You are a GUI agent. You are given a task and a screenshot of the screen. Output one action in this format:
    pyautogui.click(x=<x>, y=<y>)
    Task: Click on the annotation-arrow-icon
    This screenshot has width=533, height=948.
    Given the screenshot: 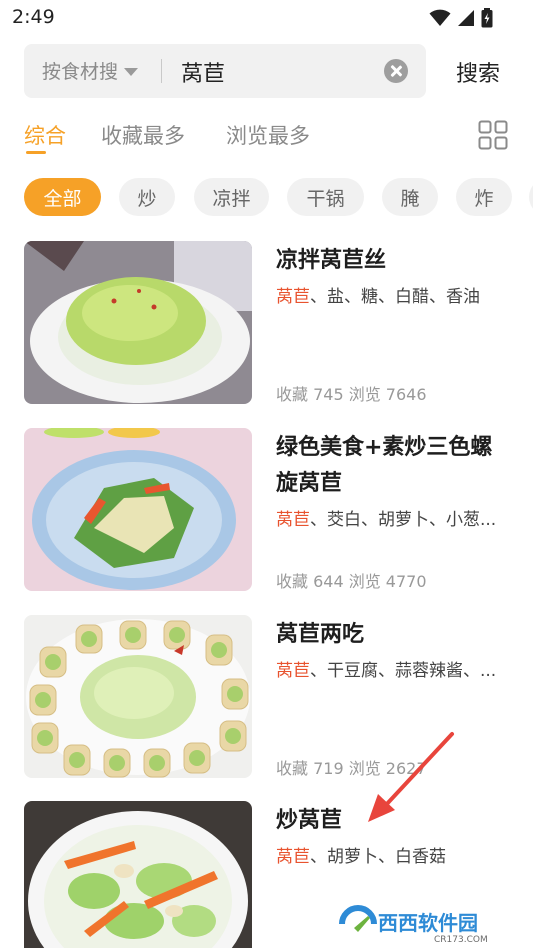 What is the action you would take?
    pyautogui.click(x=411, y=777)
    